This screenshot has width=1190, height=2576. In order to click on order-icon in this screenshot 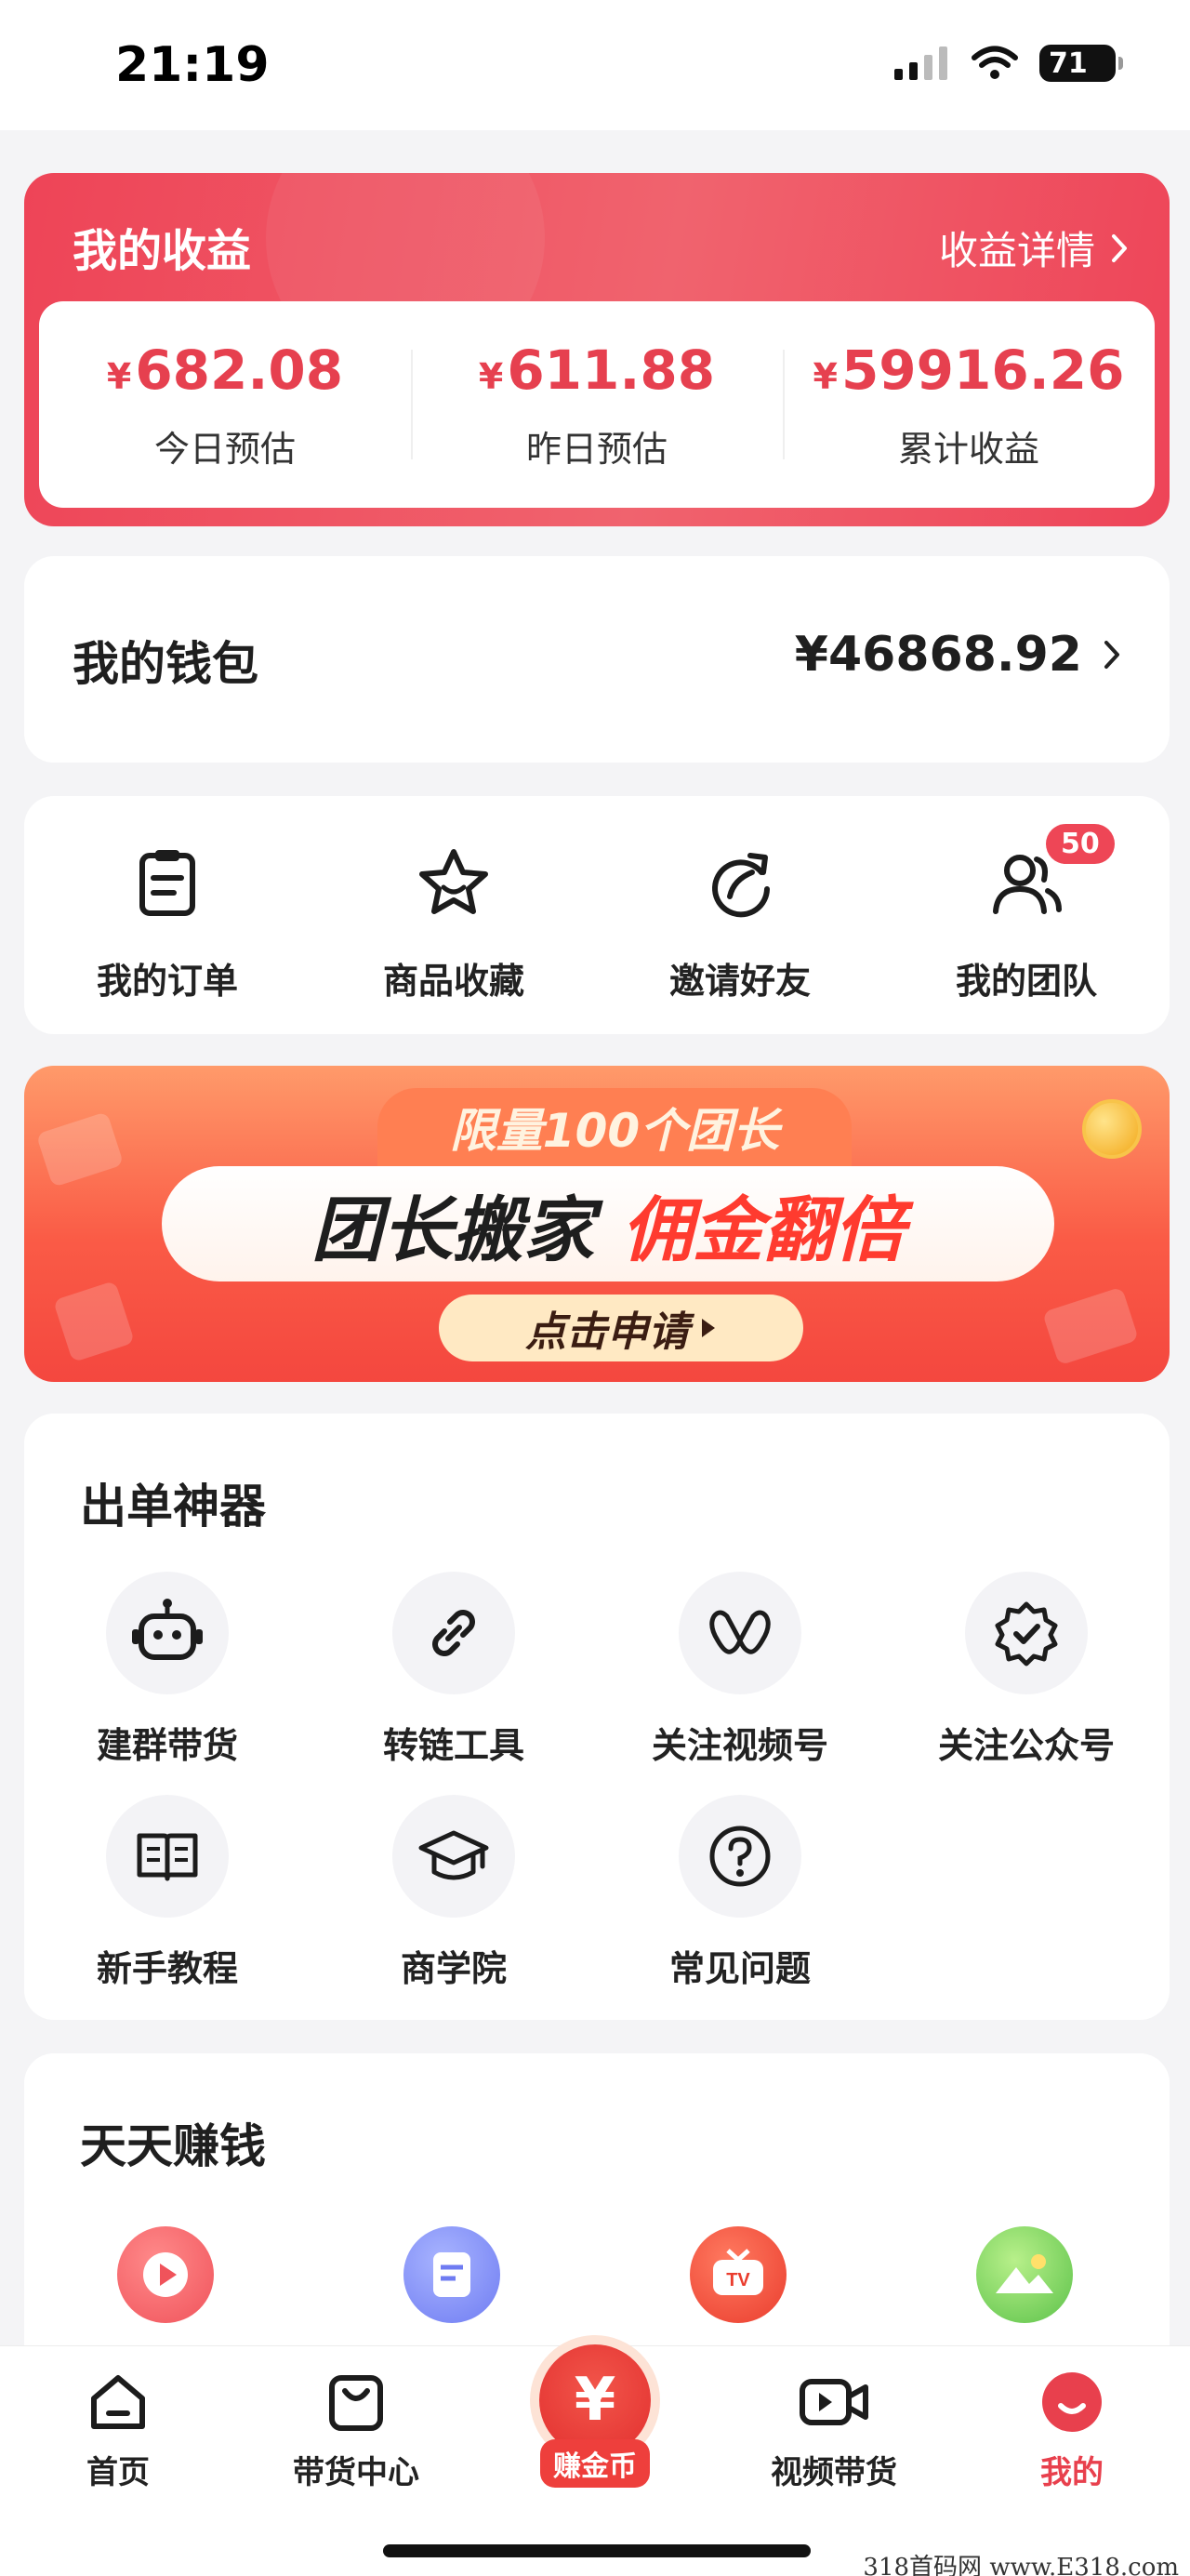, I will do `click(167, 883)`.